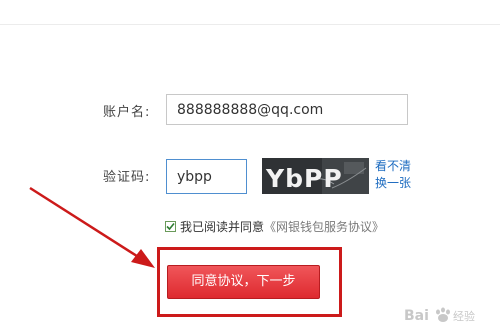 The width and height of the screenshot is (500, 330). What do you see at coordinates (127, 177) in the screenshot?
I see `captcha-label: 验证码:` at bounding box center [127, 177].